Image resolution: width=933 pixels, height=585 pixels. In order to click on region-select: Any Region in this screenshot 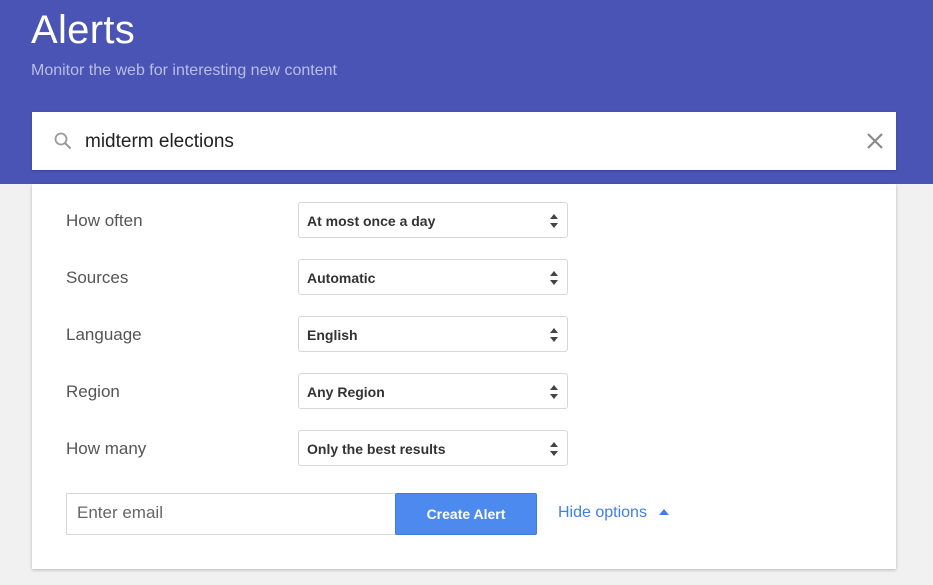, I will do `click(433, 391)`.